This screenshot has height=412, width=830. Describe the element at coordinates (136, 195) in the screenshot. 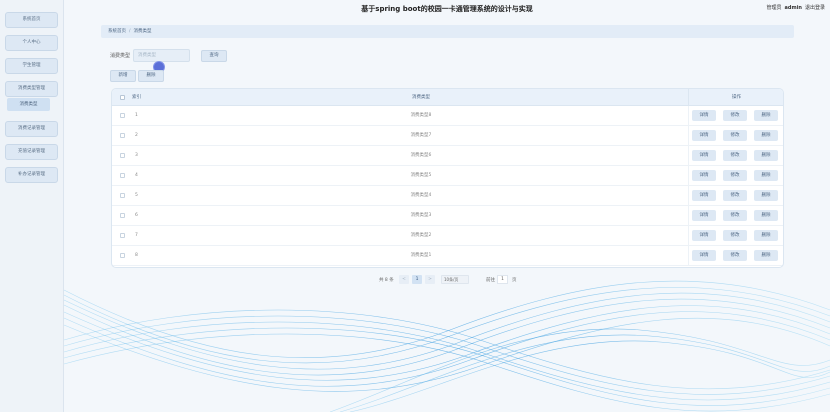

I see `row-index: 5` at that location.